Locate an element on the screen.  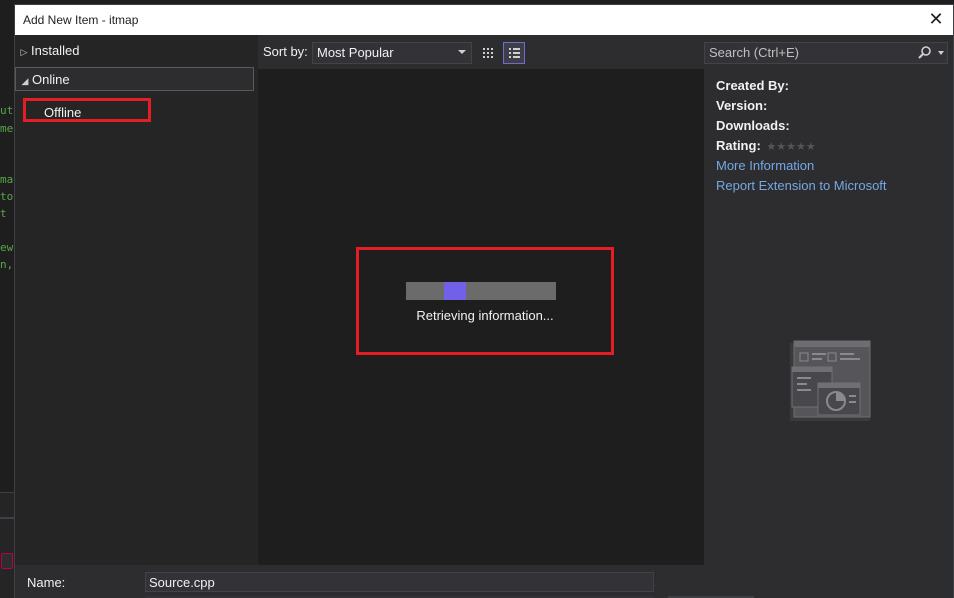
panel-divider is located at coordinates (7, 518).